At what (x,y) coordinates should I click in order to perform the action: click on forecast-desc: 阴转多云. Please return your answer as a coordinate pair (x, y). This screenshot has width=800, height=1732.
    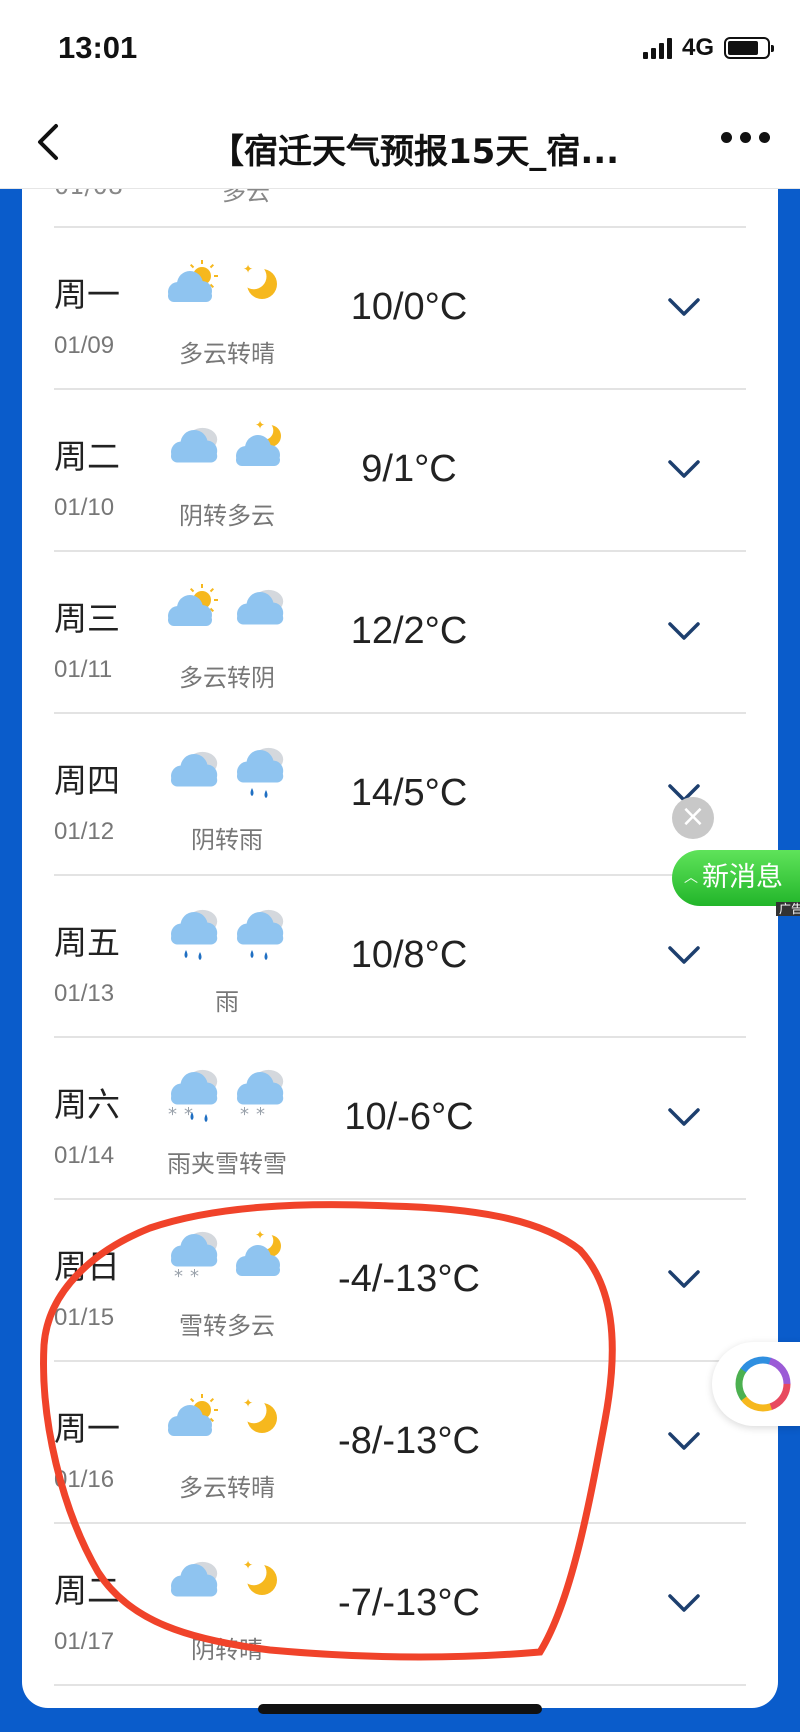
    Looking at the image, I should click on (227, 516).